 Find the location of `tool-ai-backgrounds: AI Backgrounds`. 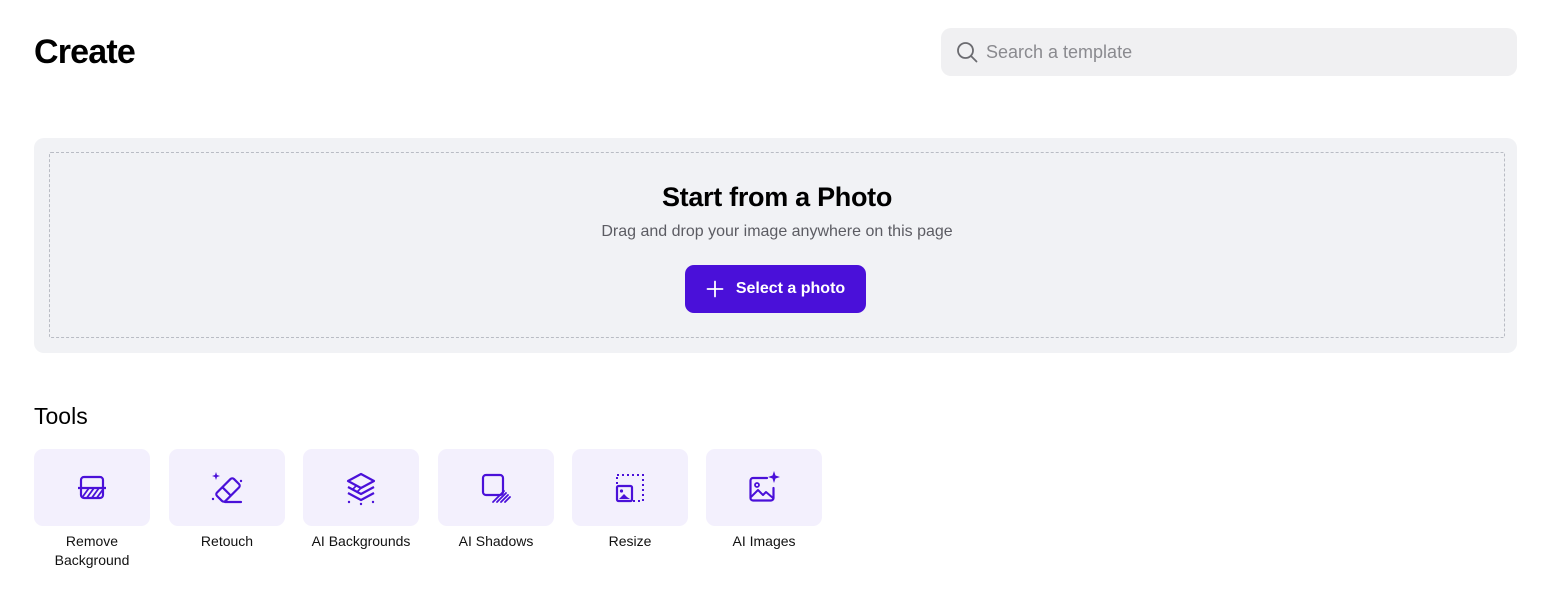

tool-ai-backgrounds: AI Backgrounds is located at coordinates (361, 500).